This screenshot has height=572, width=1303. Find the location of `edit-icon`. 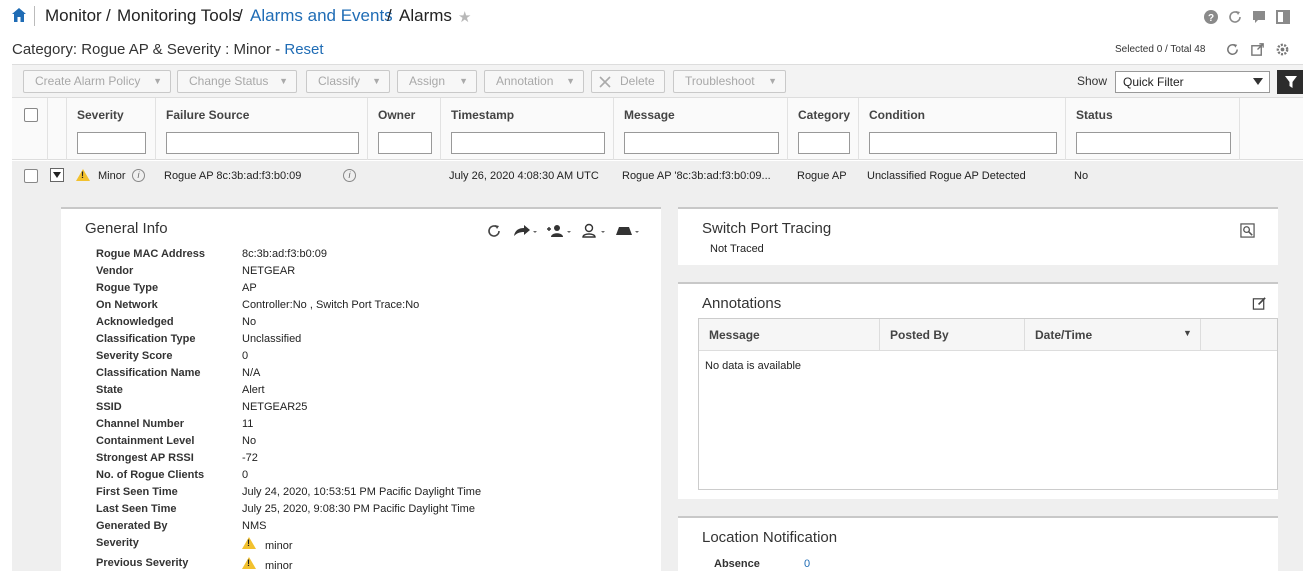

edit-icon is located at coordinates (1259, 303).